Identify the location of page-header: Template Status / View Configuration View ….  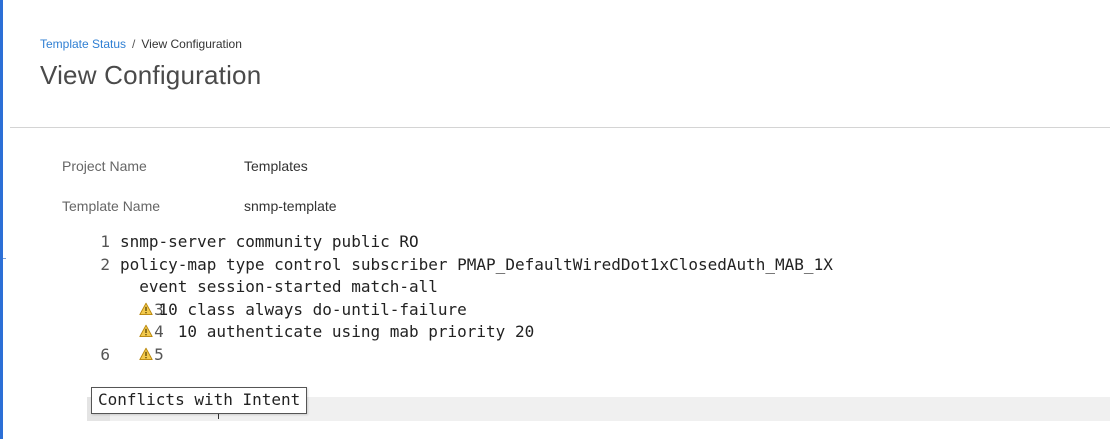
(150, 64).